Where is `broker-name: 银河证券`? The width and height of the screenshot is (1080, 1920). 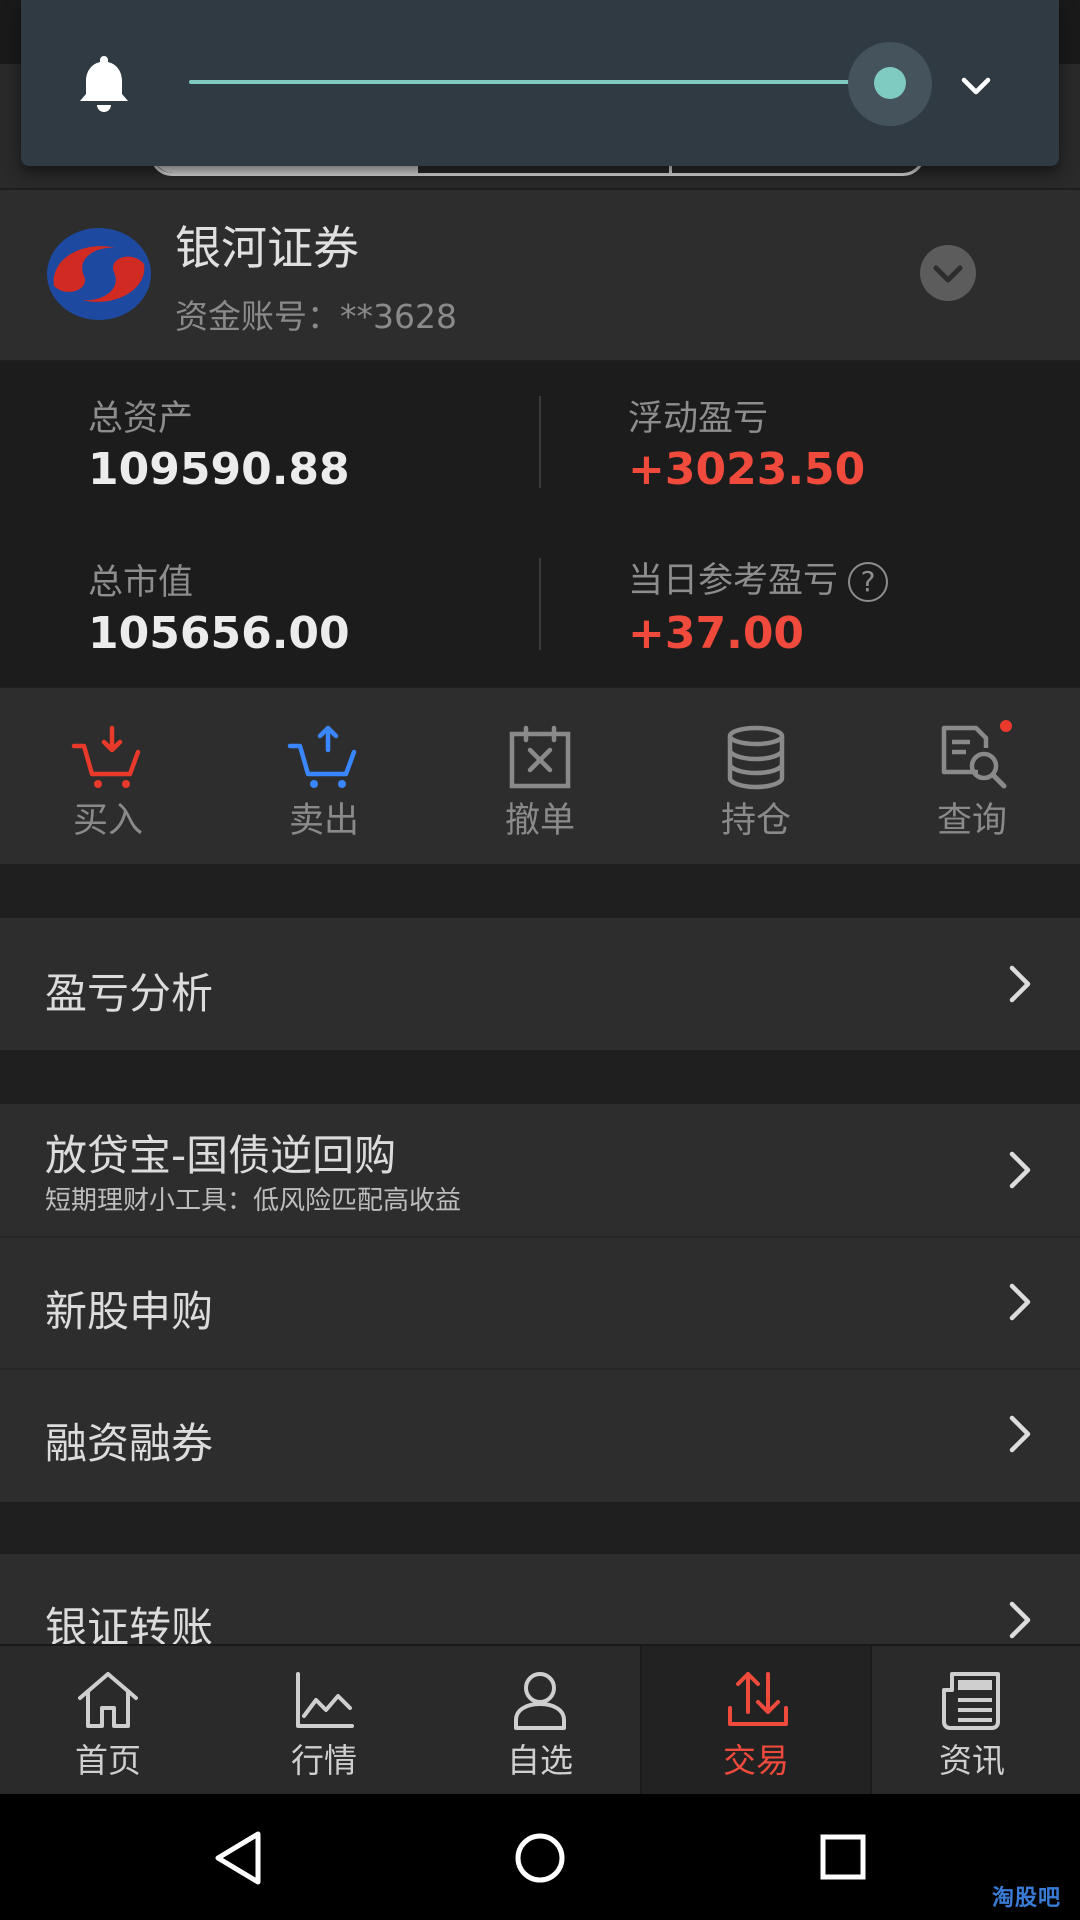
broker-name: 银河证券 is located at coordinates (267, 248).